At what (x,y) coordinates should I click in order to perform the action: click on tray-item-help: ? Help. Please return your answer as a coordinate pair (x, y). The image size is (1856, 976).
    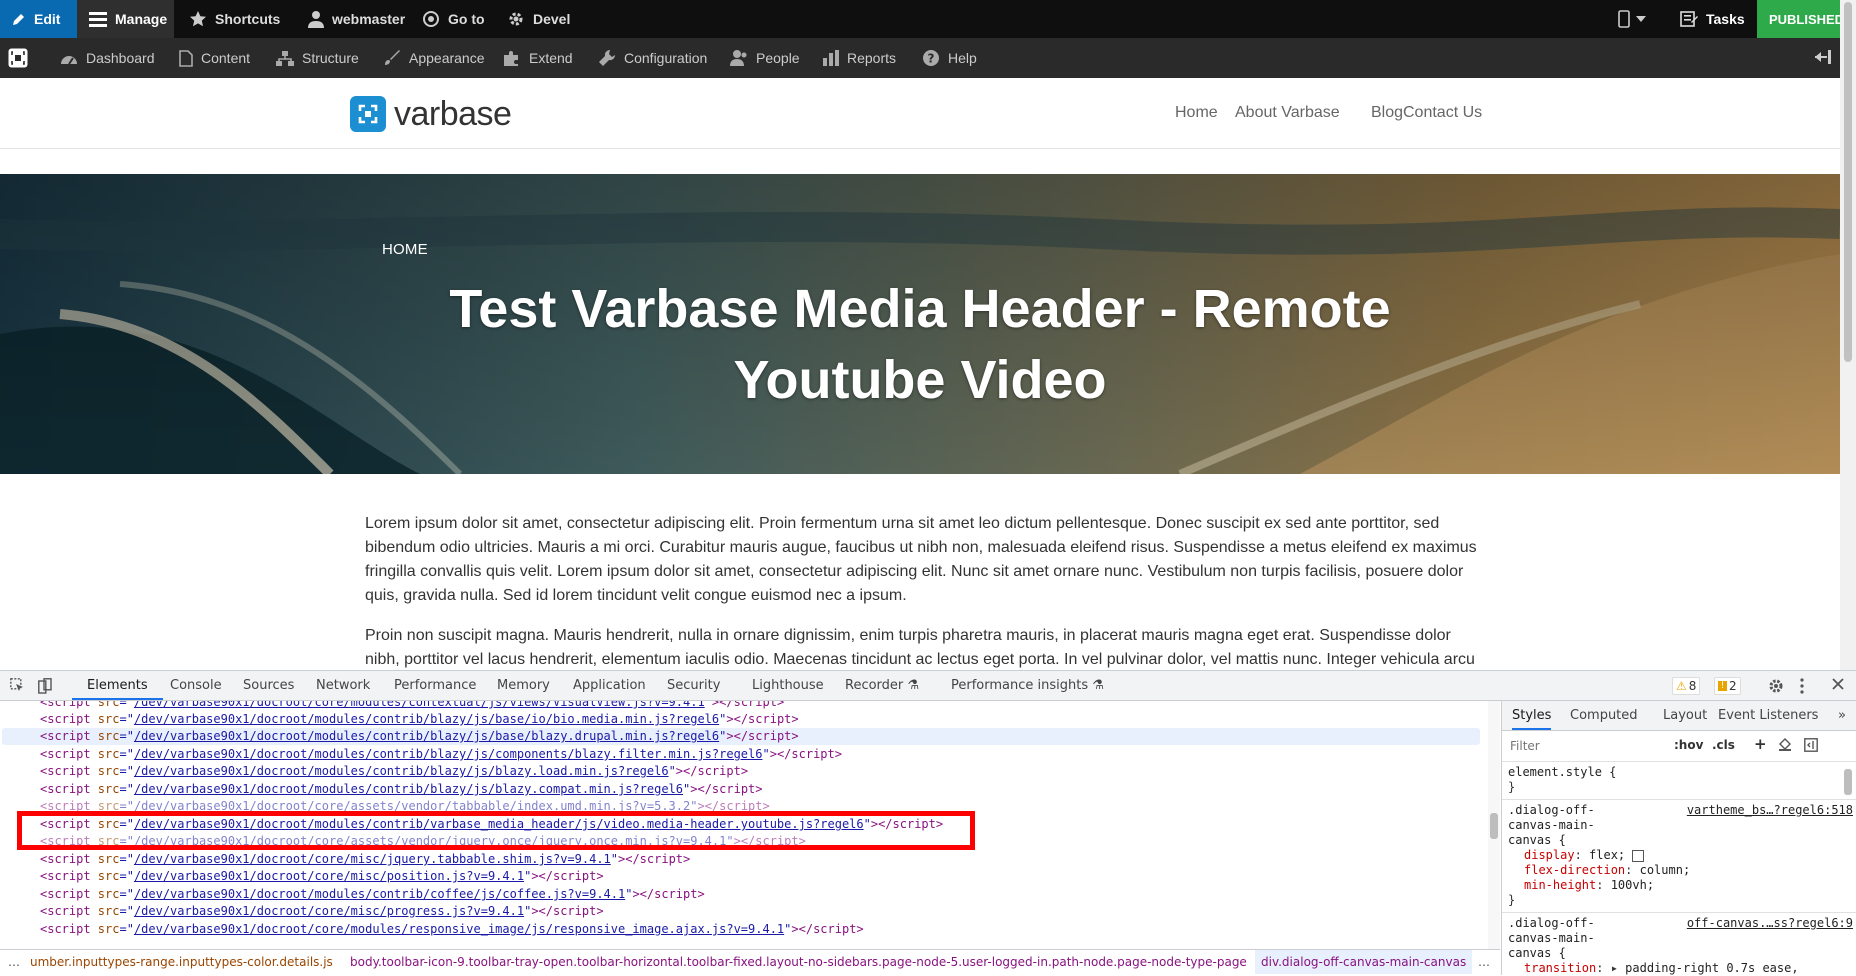
    Looking at the image, I should click on (949, 58).